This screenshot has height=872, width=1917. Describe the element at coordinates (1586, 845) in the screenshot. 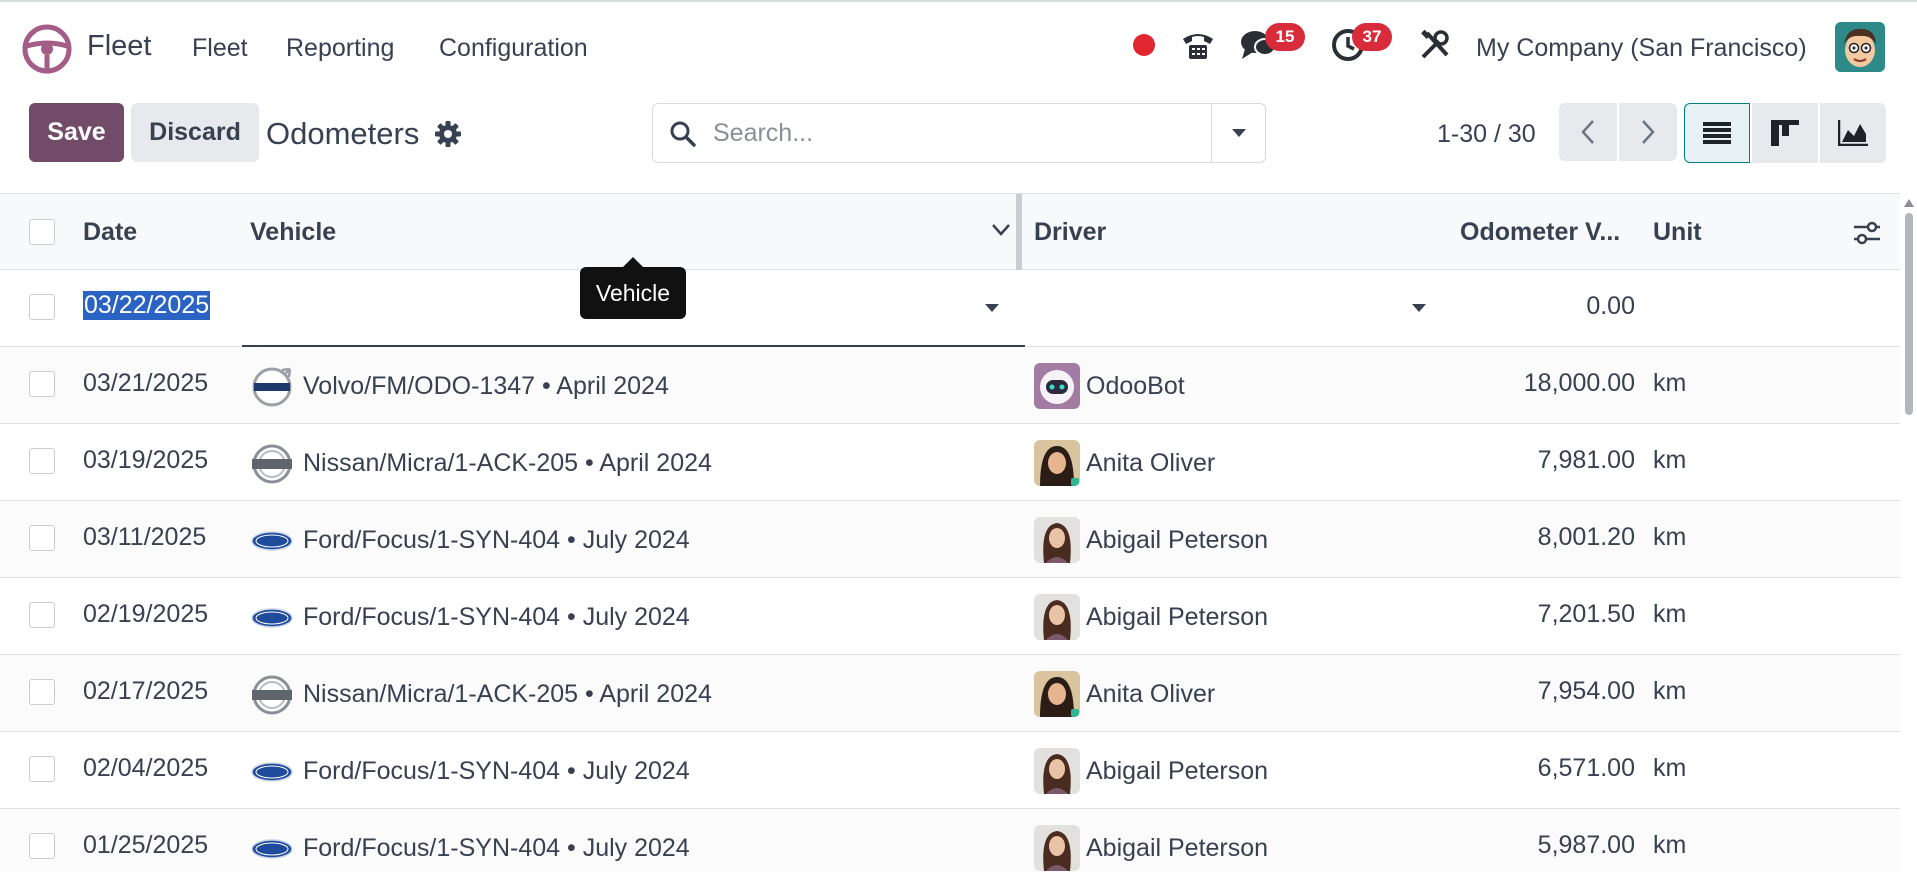

I see `row-odometer-value: 5,987.00` at that location.